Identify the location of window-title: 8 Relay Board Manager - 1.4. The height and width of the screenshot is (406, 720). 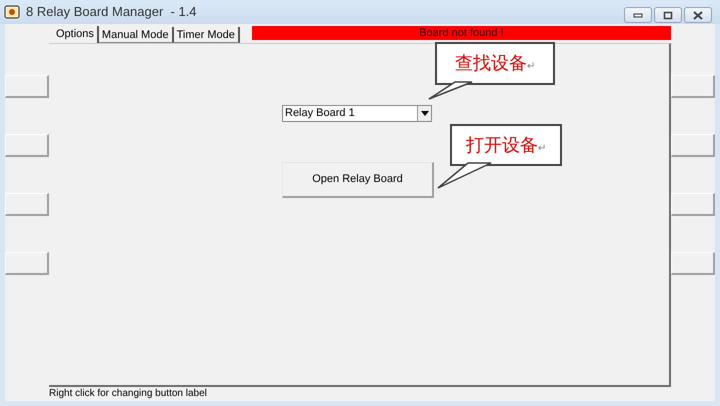
(111, 12).